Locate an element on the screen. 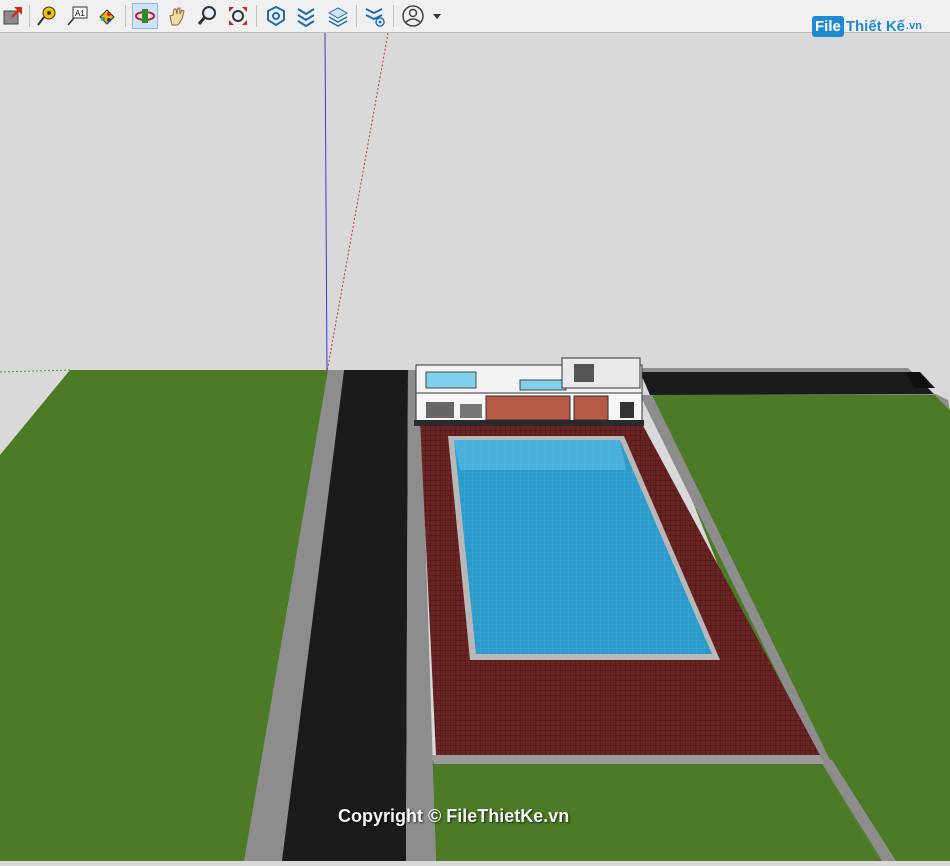 The image size is (950, 866). account-icon is located at coordinates (421, 16).